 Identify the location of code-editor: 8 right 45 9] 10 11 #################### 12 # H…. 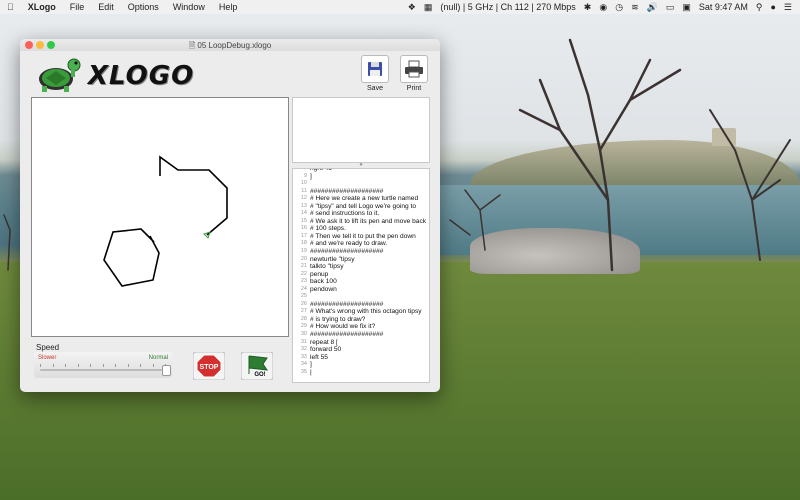
(361, 275).